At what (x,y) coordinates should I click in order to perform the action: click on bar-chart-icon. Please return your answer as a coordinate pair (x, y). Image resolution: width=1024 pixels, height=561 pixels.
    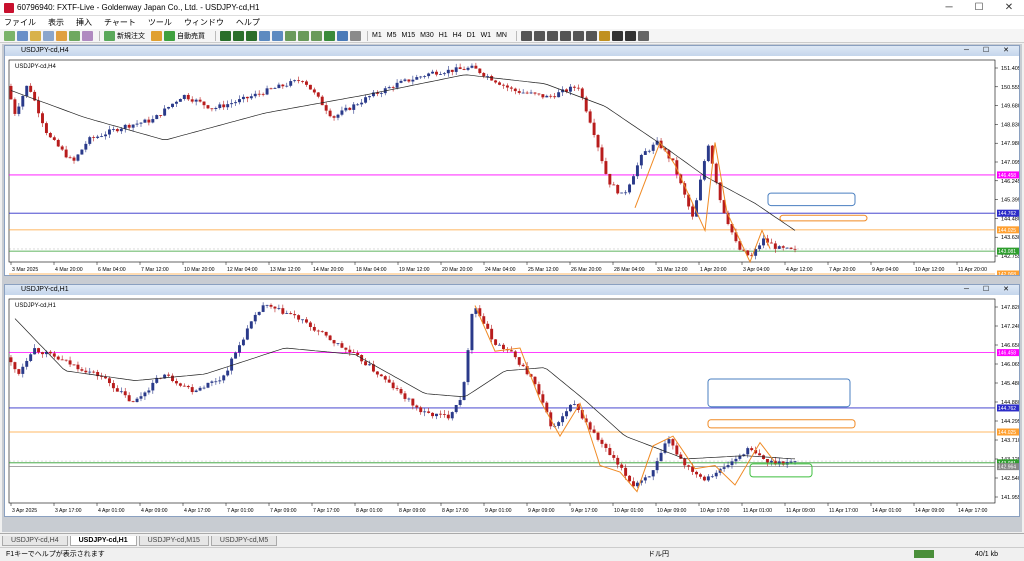
    Looking at the image, I should click on (225, 35).